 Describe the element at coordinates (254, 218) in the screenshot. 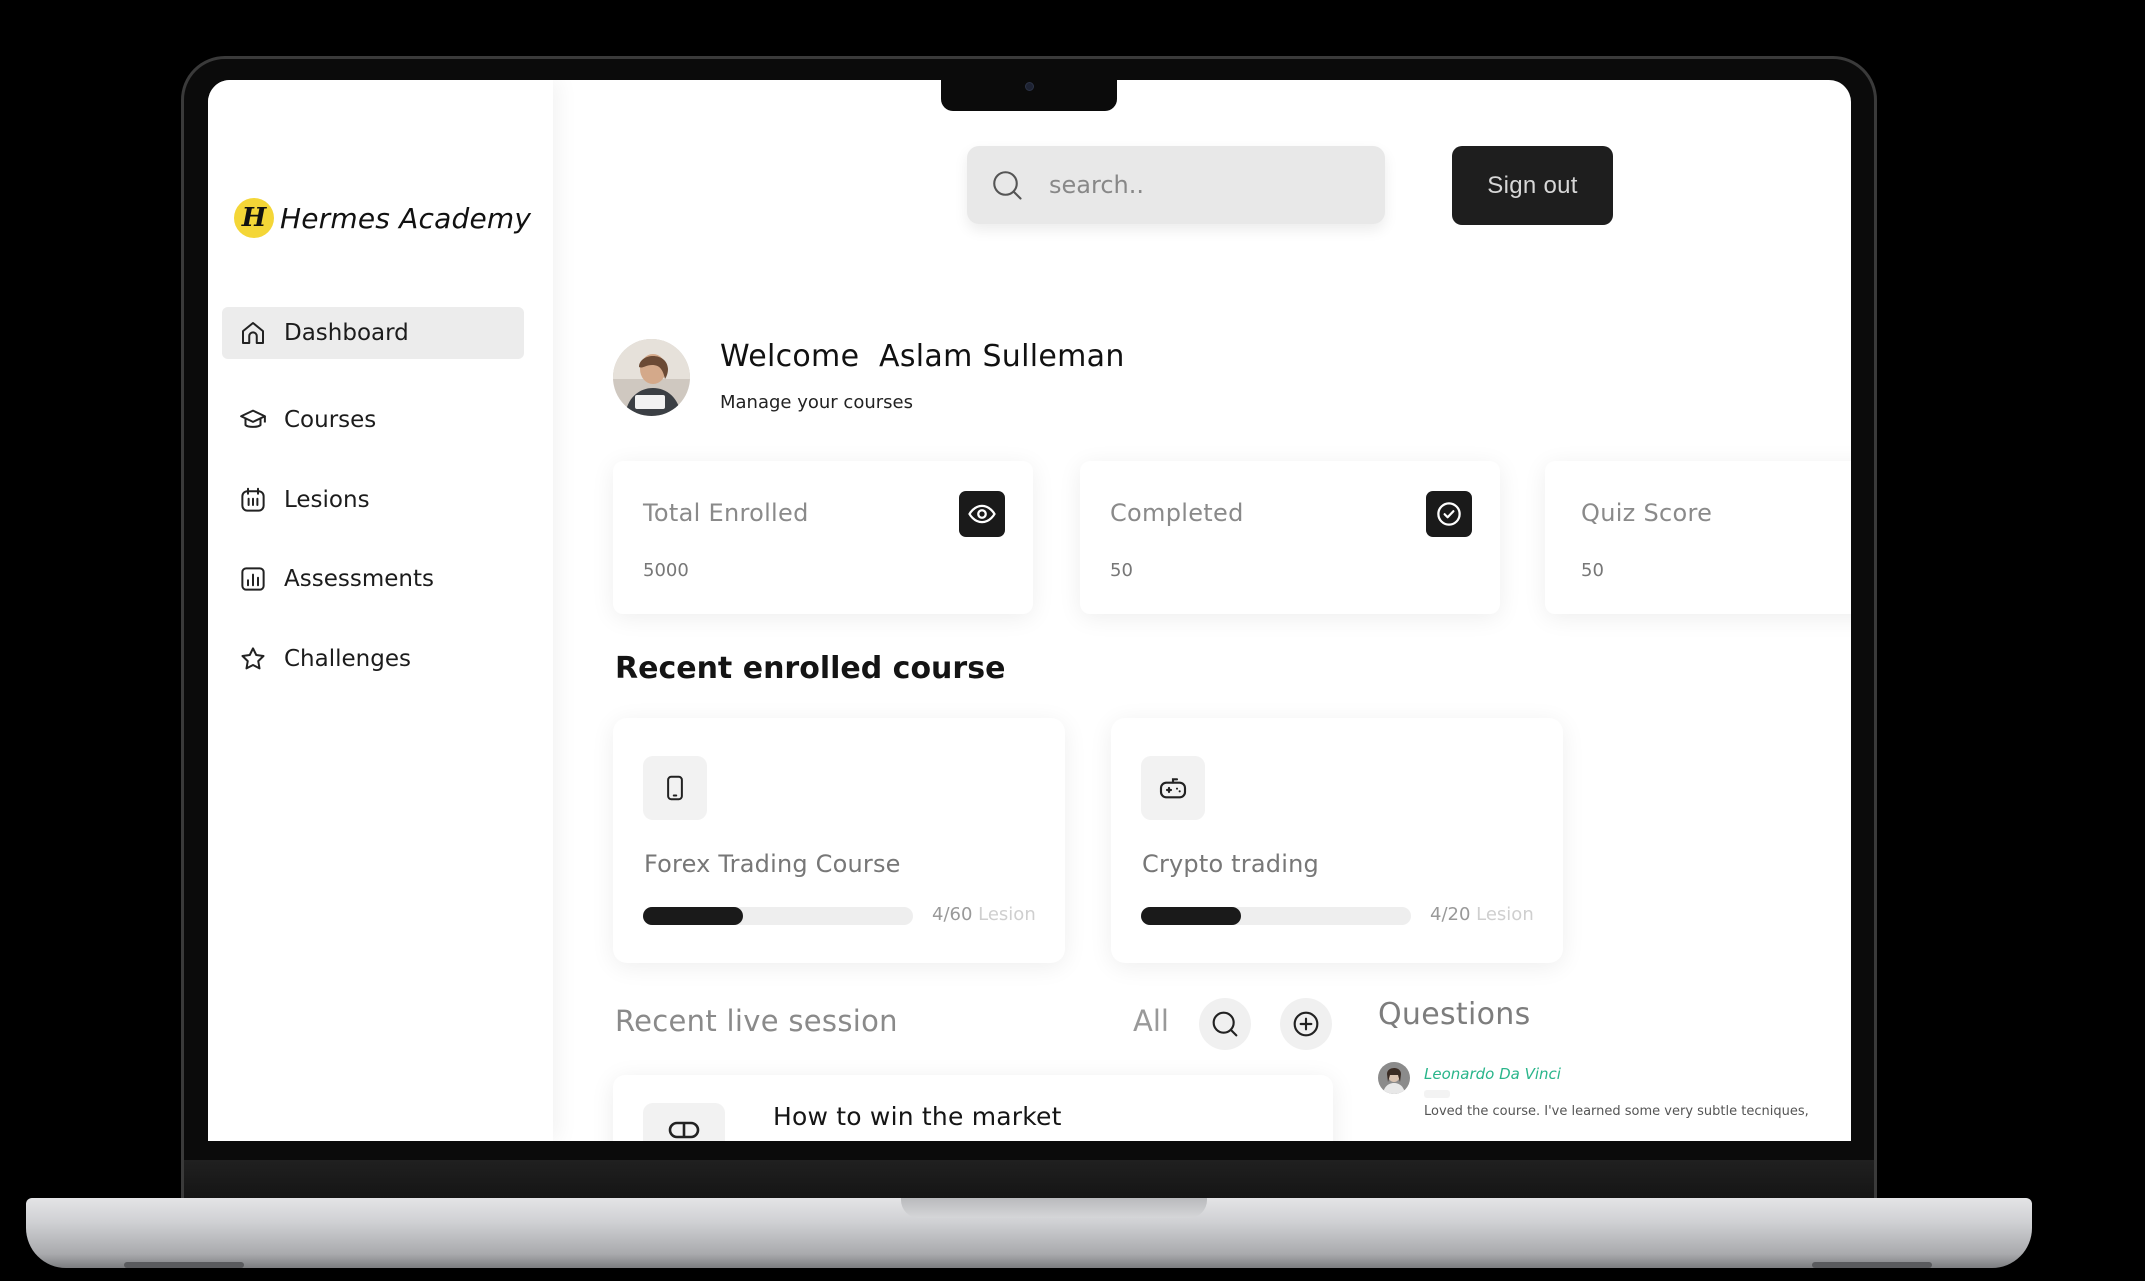

I see `logo-mark: H` at that location.